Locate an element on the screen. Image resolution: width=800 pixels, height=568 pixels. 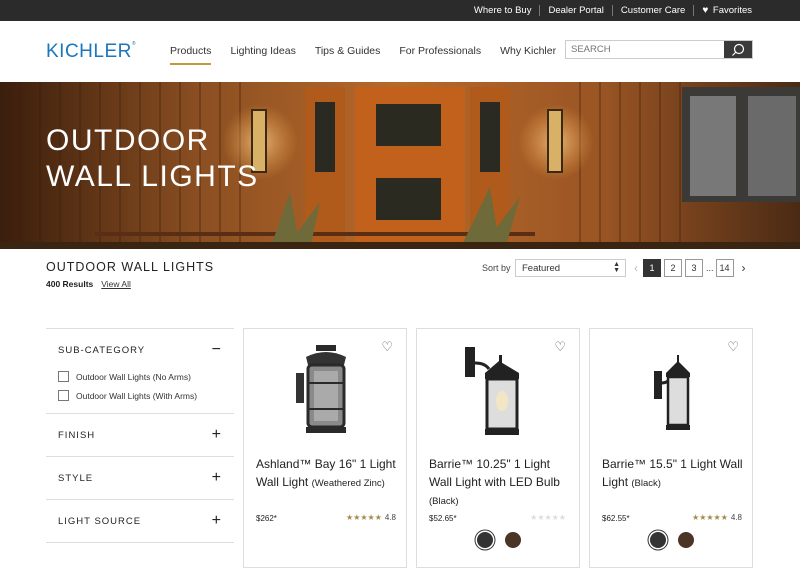
nav-tips-guides: Tips & Guides is located at coordinates (348, 55).